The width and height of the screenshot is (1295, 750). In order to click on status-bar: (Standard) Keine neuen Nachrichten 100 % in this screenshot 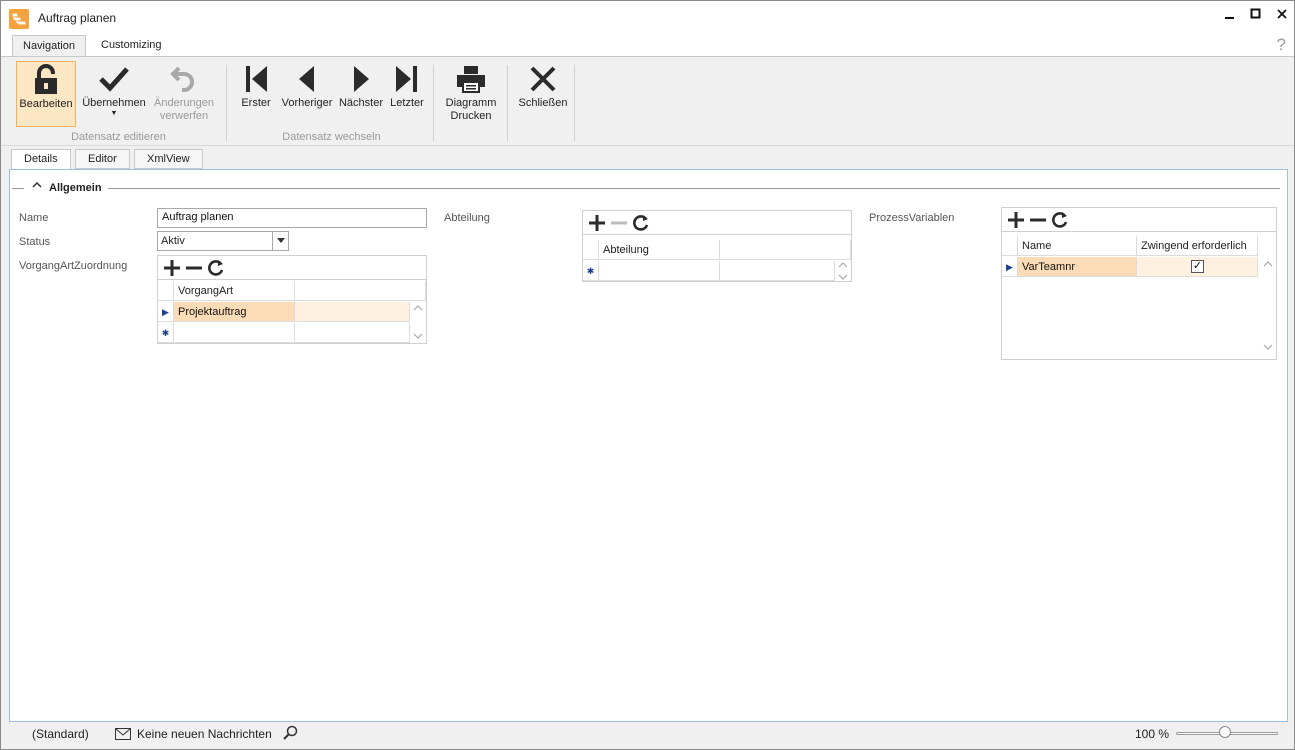, I will do `click(647, 735)`.